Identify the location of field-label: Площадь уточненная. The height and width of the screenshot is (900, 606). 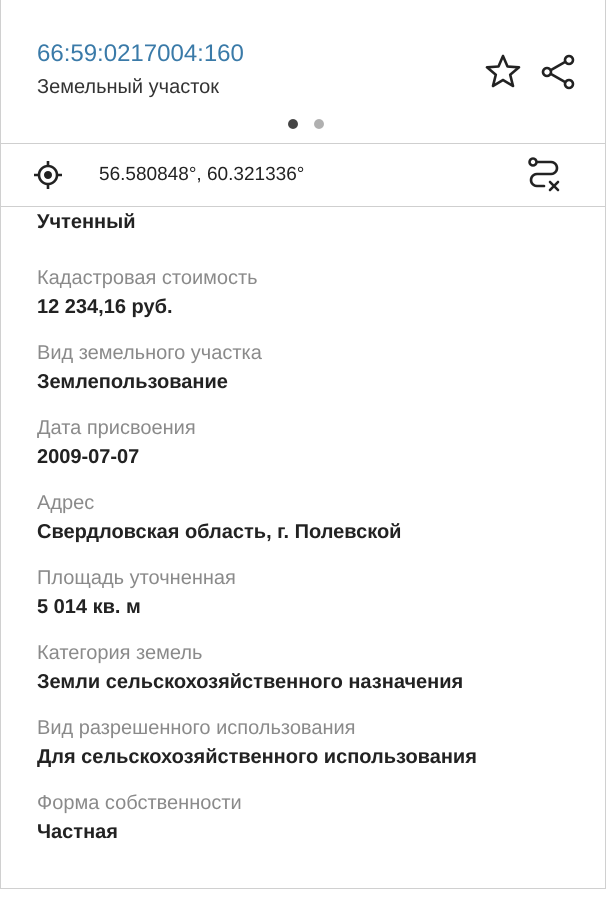
(137, 578).